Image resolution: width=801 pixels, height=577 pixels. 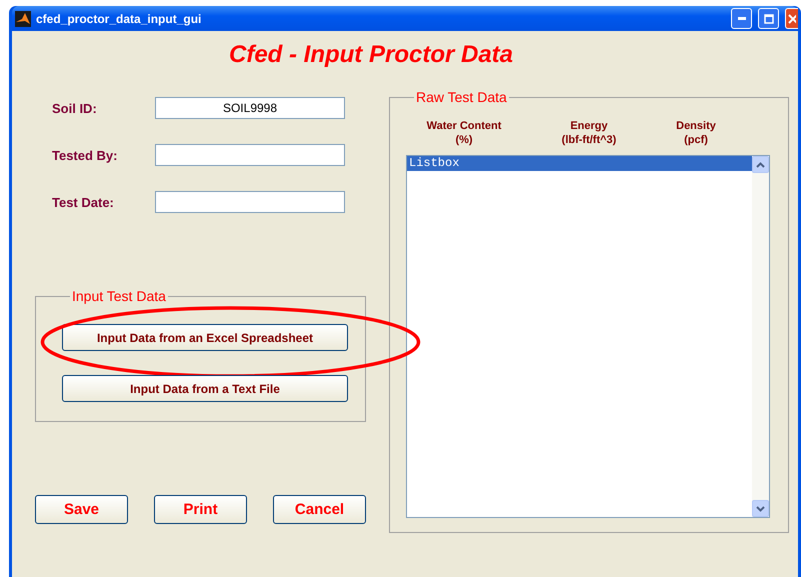 What do you see at coordinates (760, 164) in the screenshot?
I see `scroll-up-icon` at bounding box center [760, 164].